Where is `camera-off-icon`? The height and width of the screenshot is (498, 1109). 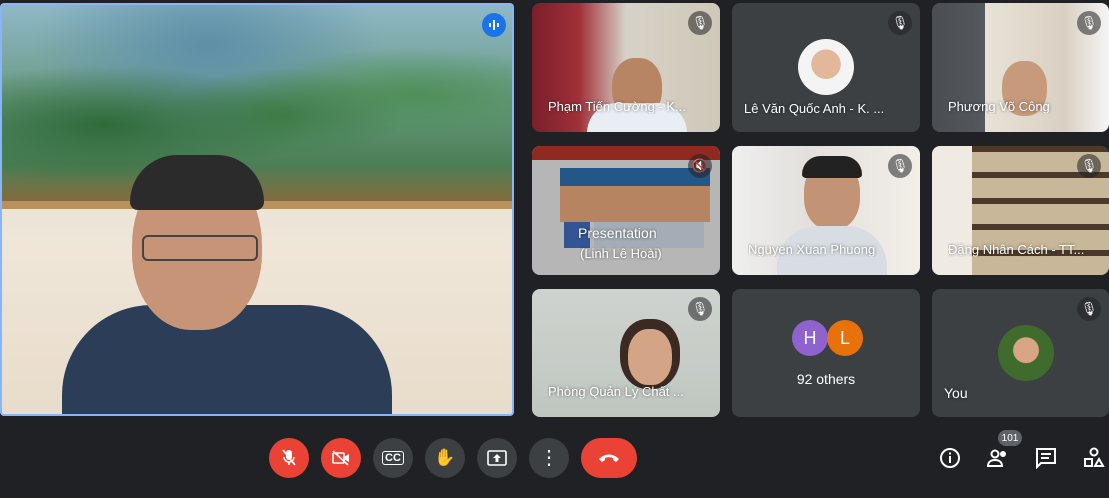 camera-off-icon is located at coordinates (340, 458).